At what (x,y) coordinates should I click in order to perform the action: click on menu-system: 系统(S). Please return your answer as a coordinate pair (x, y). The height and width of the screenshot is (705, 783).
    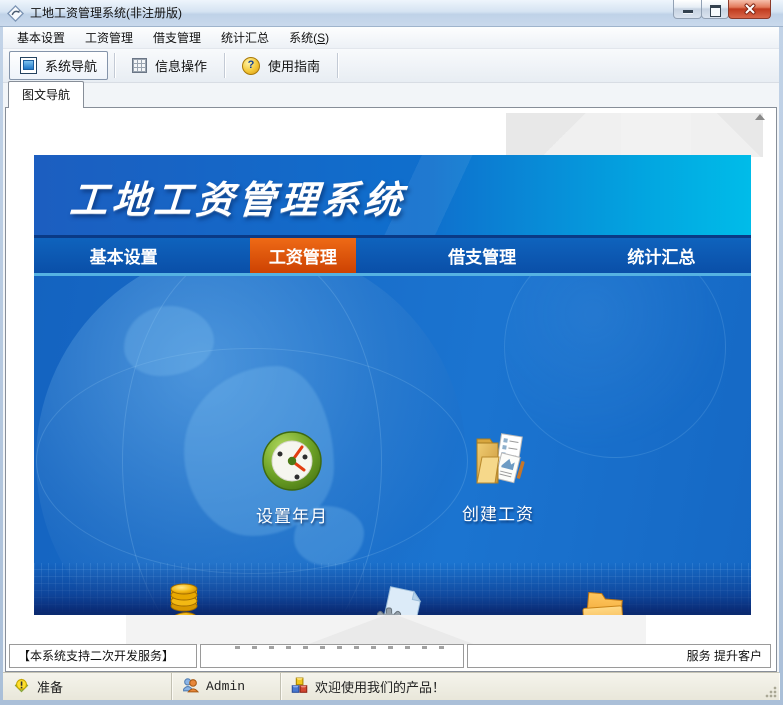
    Looking at the image, I should click on (309, 37).